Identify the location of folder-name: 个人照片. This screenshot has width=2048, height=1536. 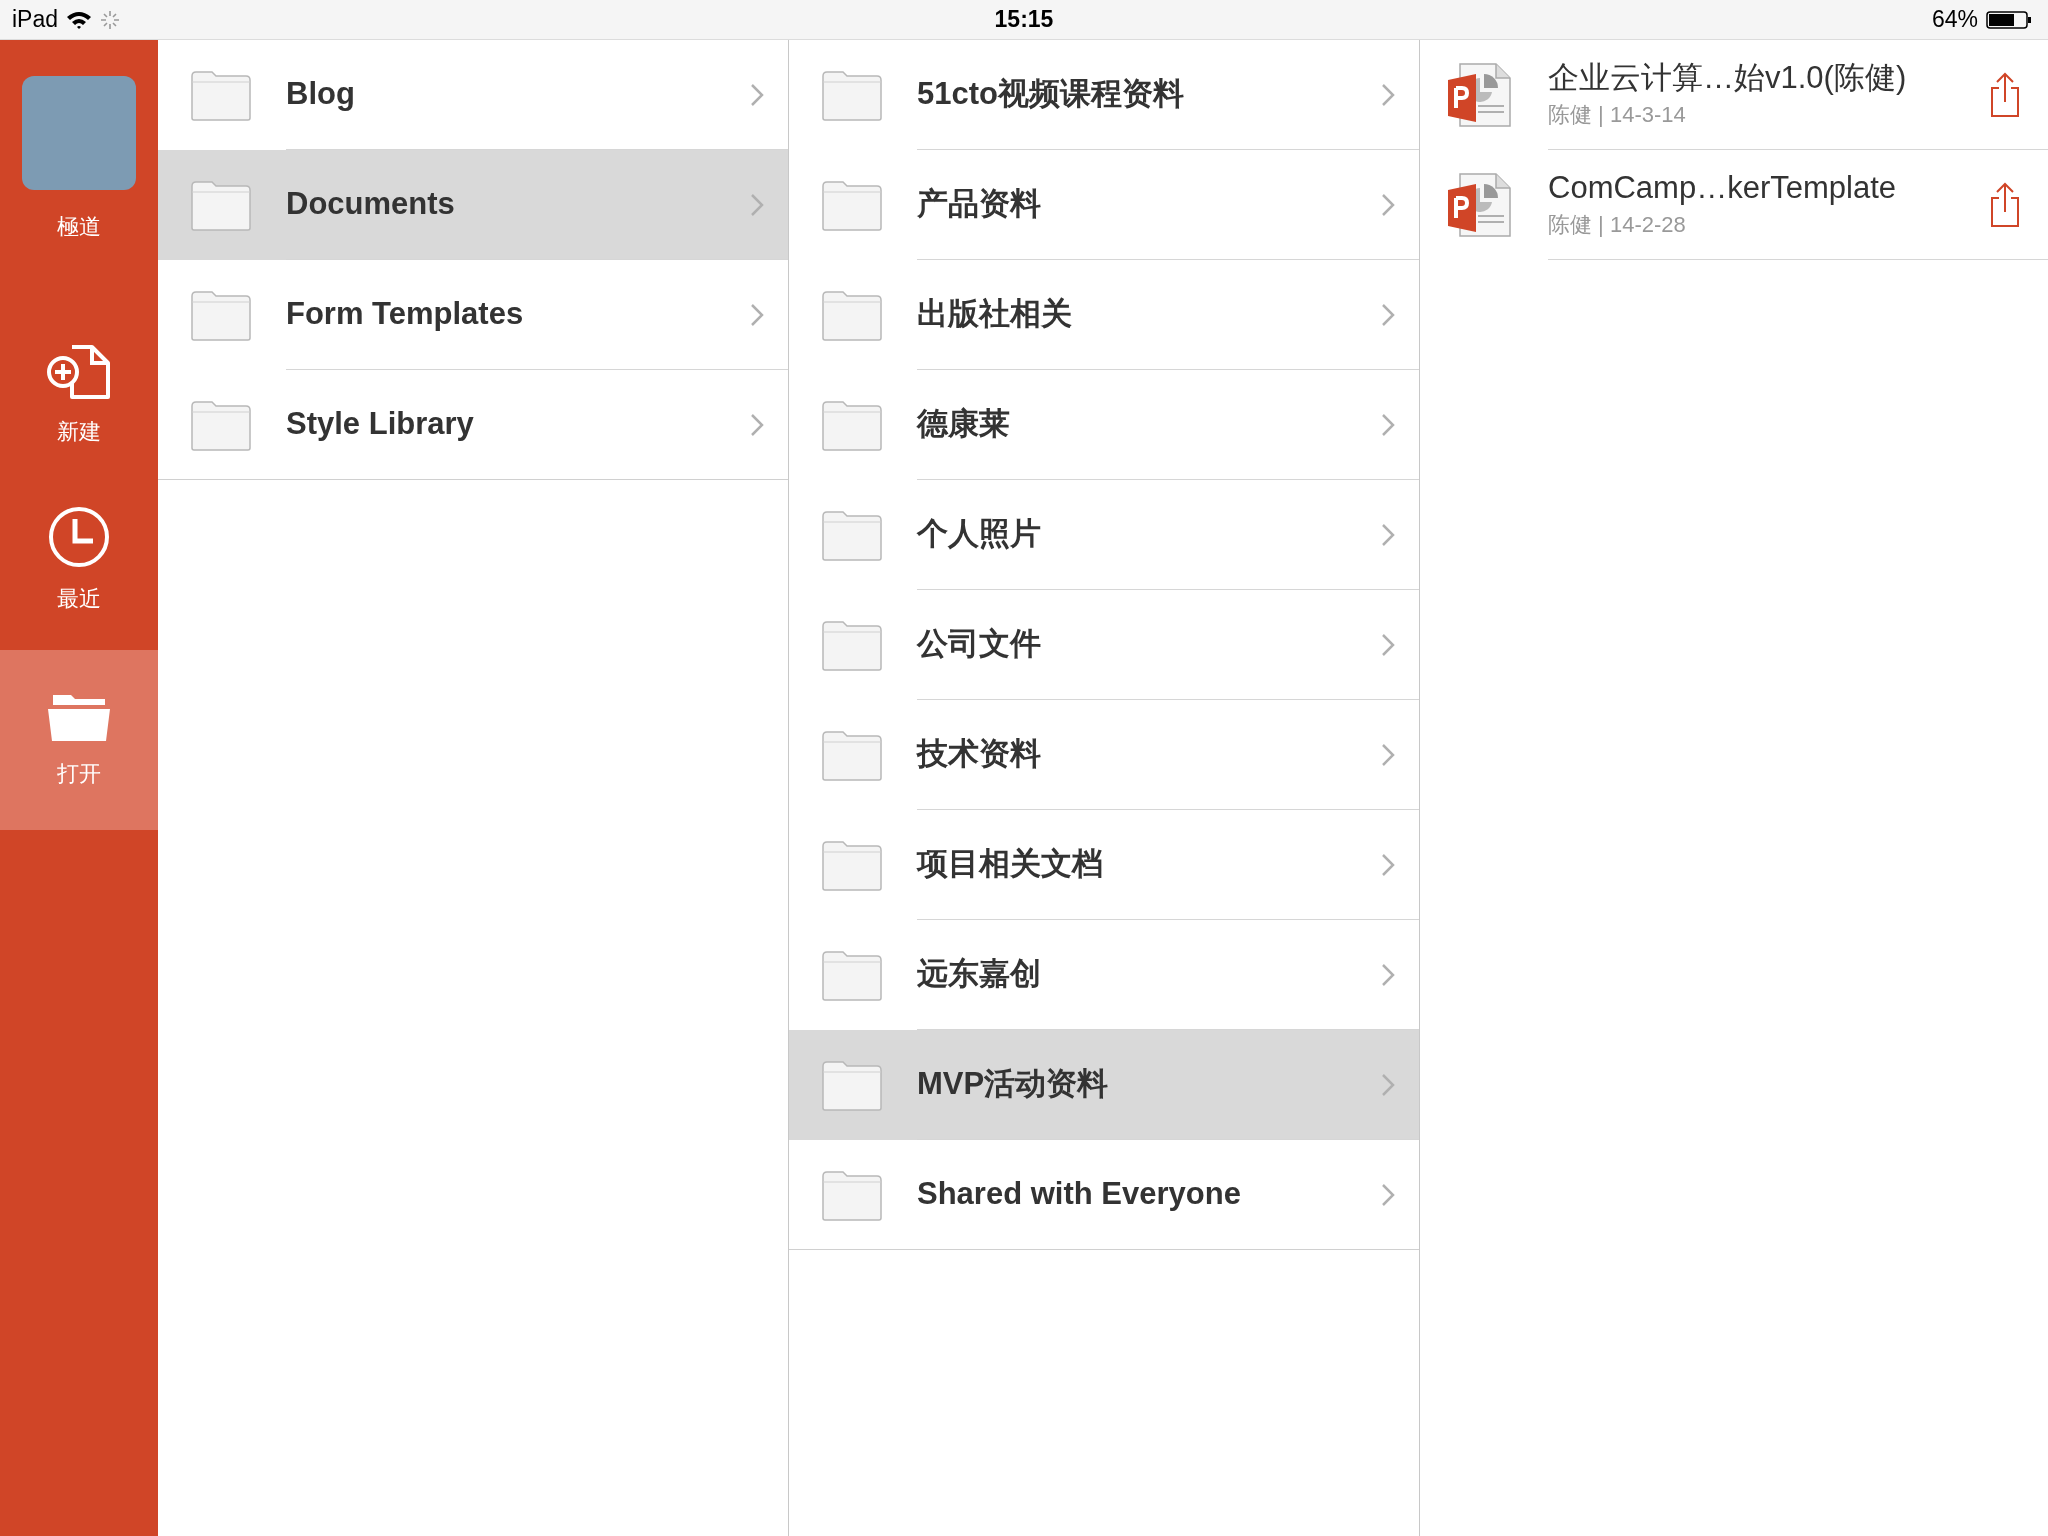
(979, 534).